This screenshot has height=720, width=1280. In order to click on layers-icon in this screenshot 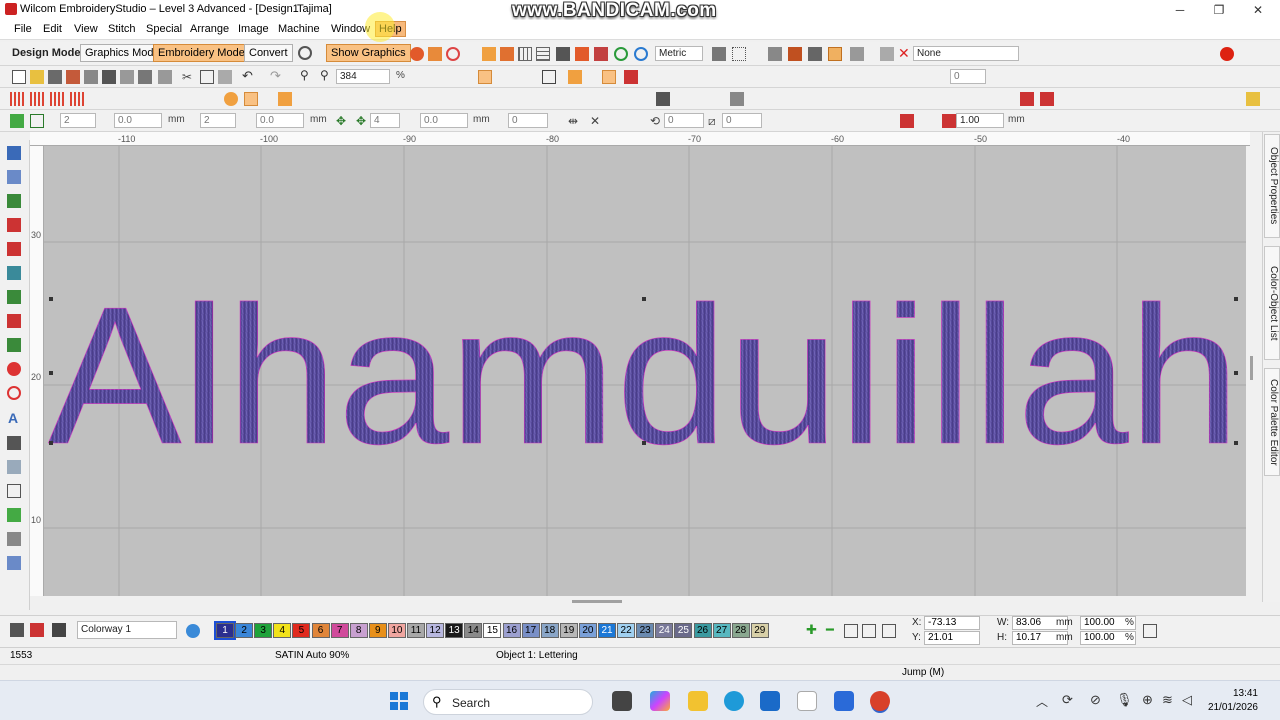, I will do `click(14, 515)`.